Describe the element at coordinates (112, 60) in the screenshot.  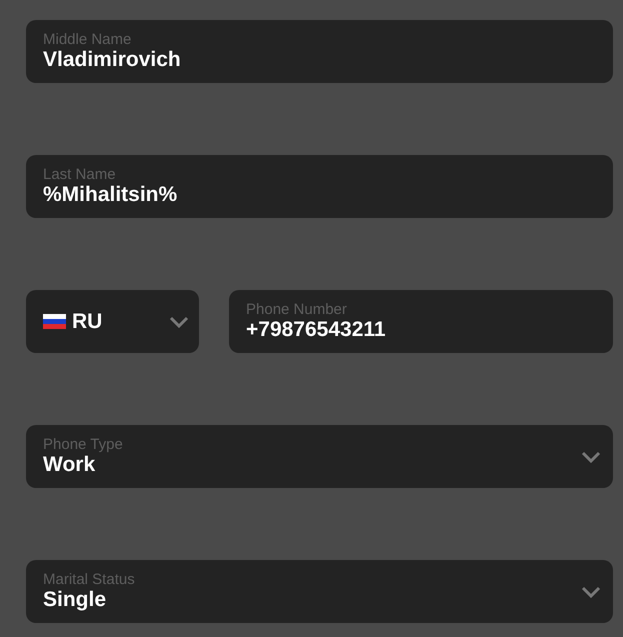
I see `field-value: Vladimirovich` at that location.